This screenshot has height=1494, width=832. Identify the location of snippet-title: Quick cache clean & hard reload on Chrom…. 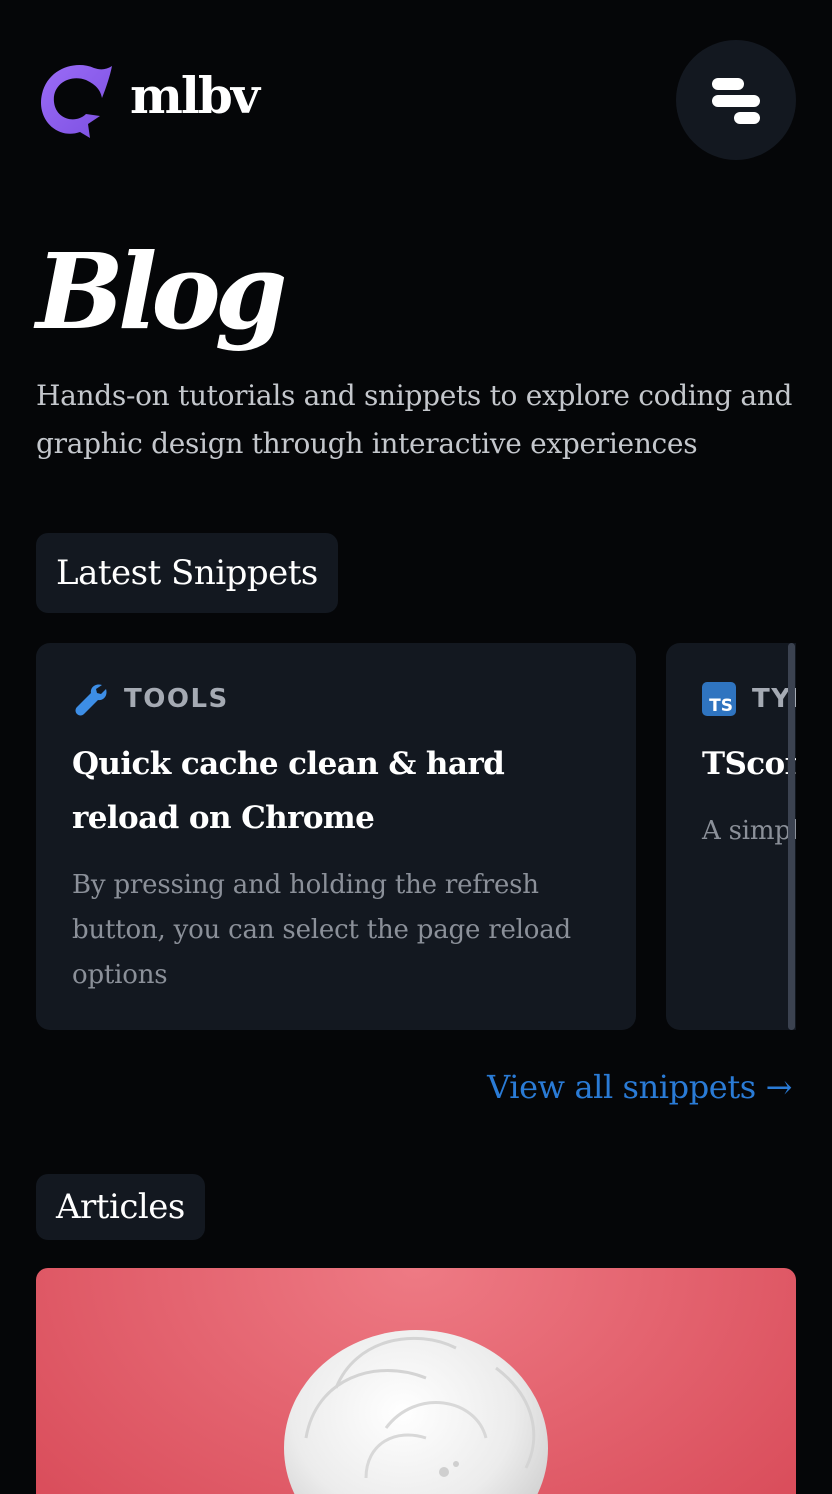
(288, 791).